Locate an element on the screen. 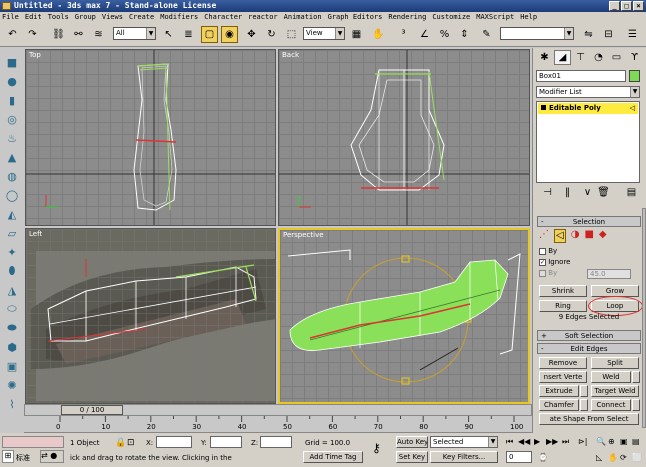 The image size is (646, 467). selection-rollout: - Selection is located at coordinates (589, 221).